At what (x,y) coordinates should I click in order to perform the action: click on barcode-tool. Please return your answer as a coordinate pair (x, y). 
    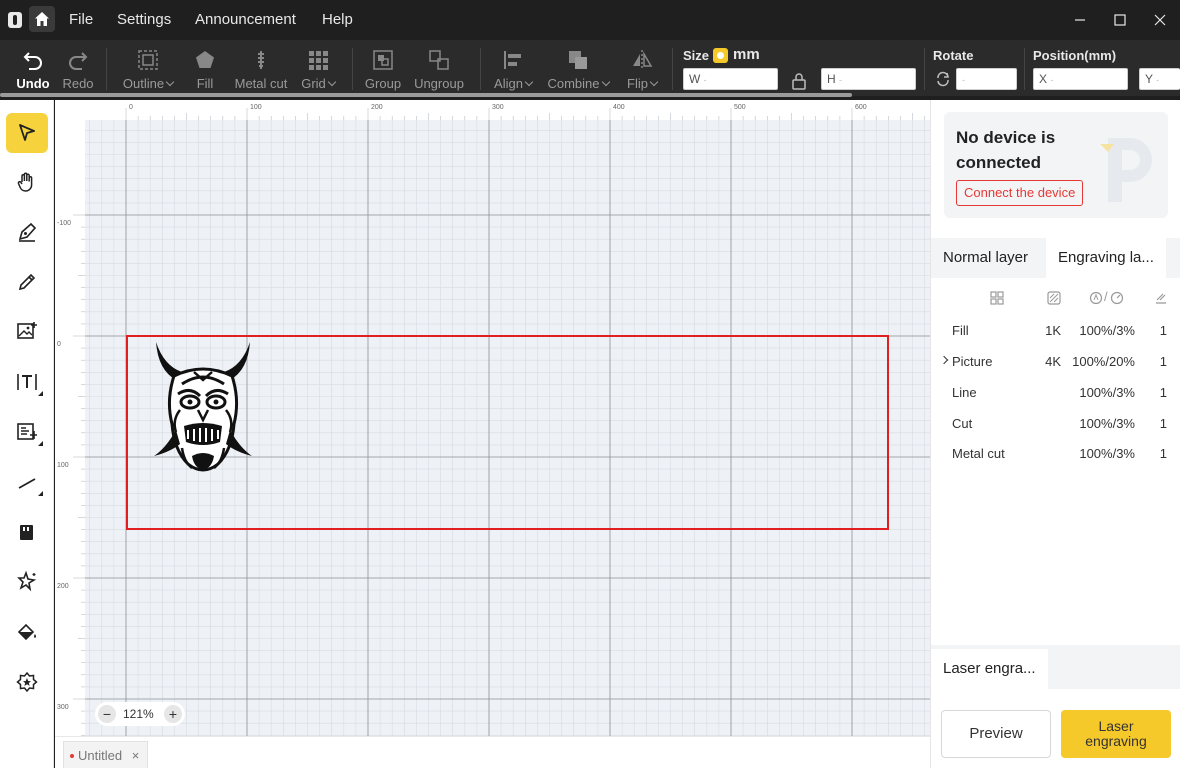
    Looking at the image, I should click on (27, 432).